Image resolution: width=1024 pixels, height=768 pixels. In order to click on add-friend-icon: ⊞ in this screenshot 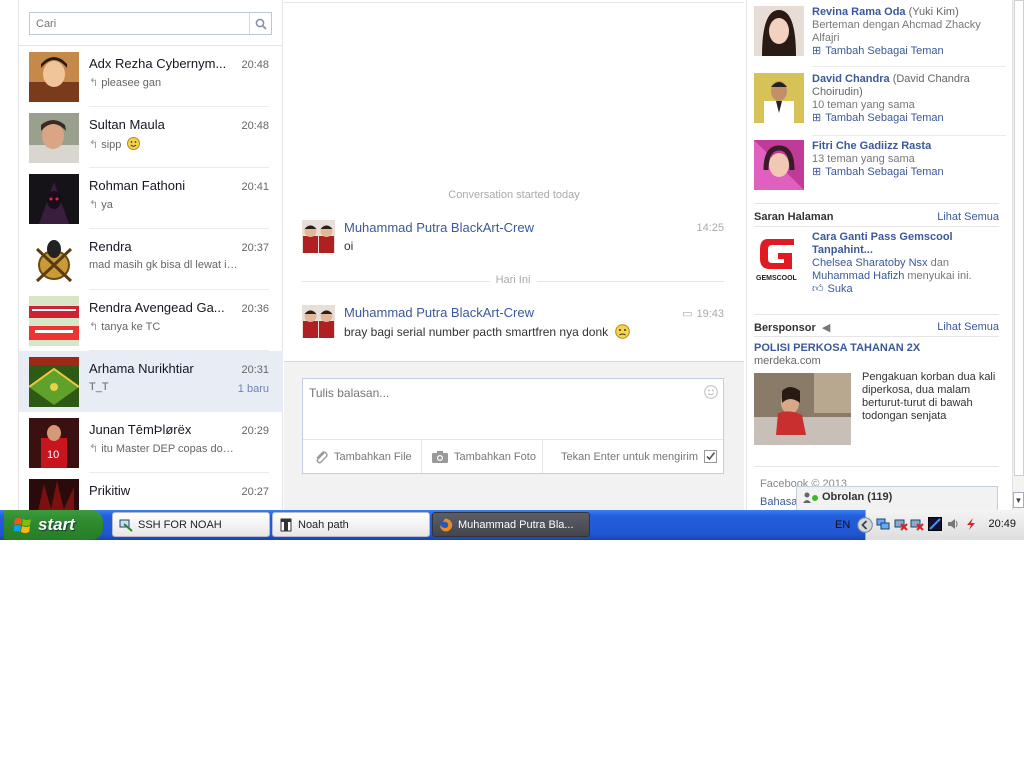, I will do `click(817, 172)`.